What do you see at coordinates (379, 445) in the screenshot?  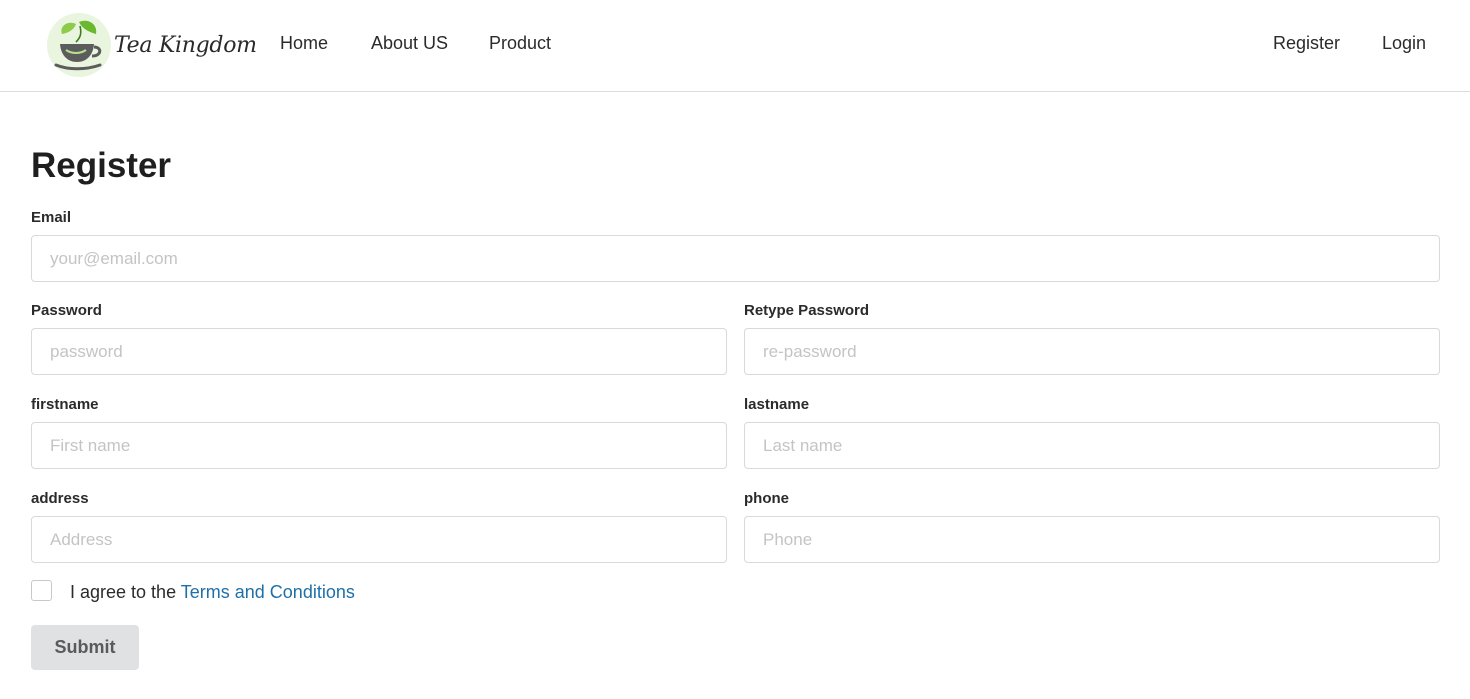 I see `firstname-input` at bounding box center [379, 445].